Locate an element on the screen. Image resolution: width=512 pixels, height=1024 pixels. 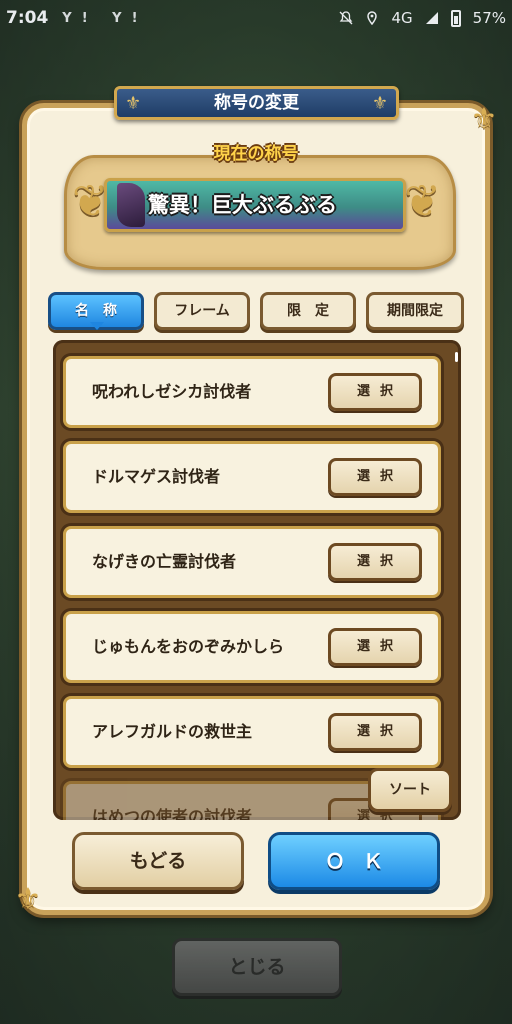
dialog-title-text: 称号の変更 is located at coordinates (256, 103).